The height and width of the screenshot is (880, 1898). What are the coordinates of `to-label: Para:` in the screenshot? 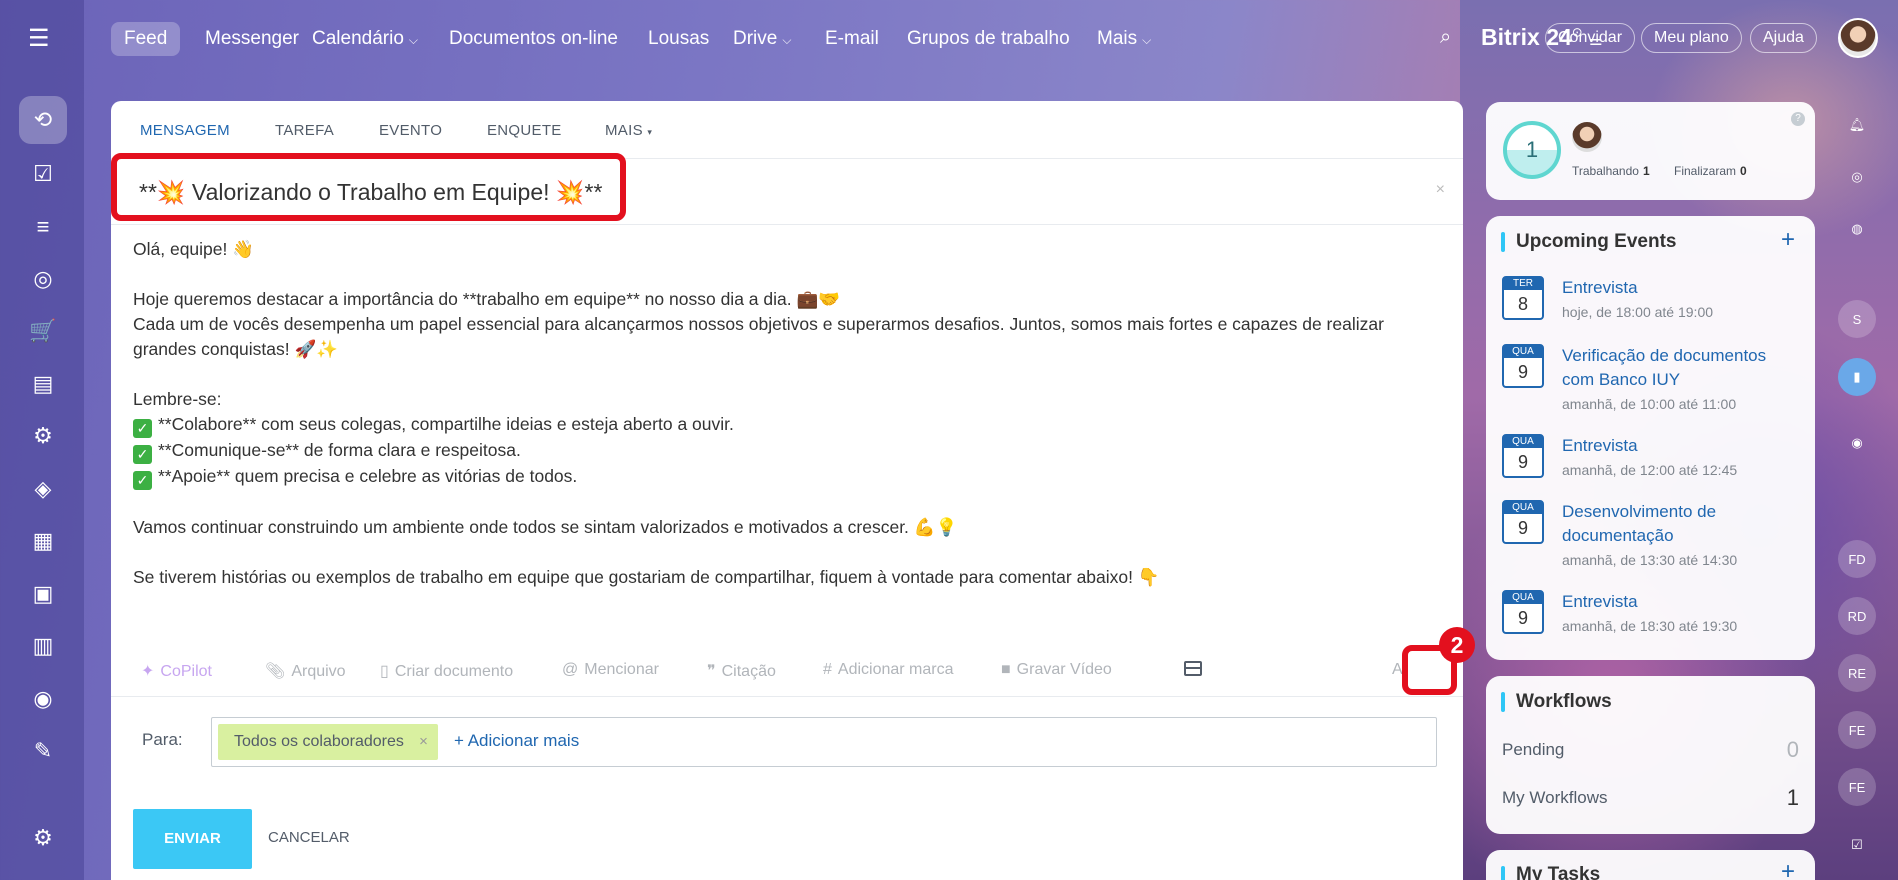 It's located at (162, 739).